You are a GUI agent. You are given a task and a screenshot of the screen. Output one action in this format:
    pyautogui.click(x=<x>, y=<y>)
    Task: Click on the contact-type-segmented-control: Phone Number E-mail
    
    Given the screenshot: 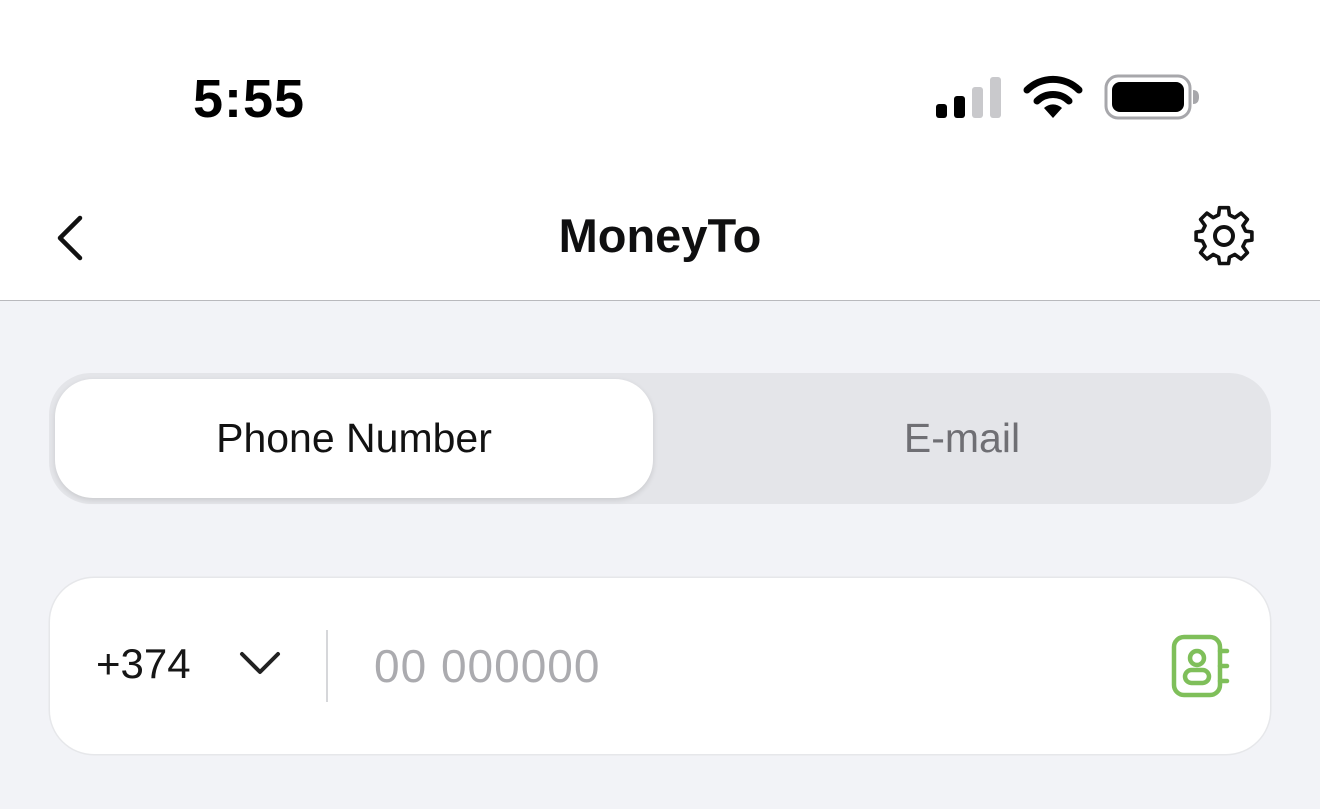 What is the action you would take?
    pyautogui.click(x=660, y=438)
    